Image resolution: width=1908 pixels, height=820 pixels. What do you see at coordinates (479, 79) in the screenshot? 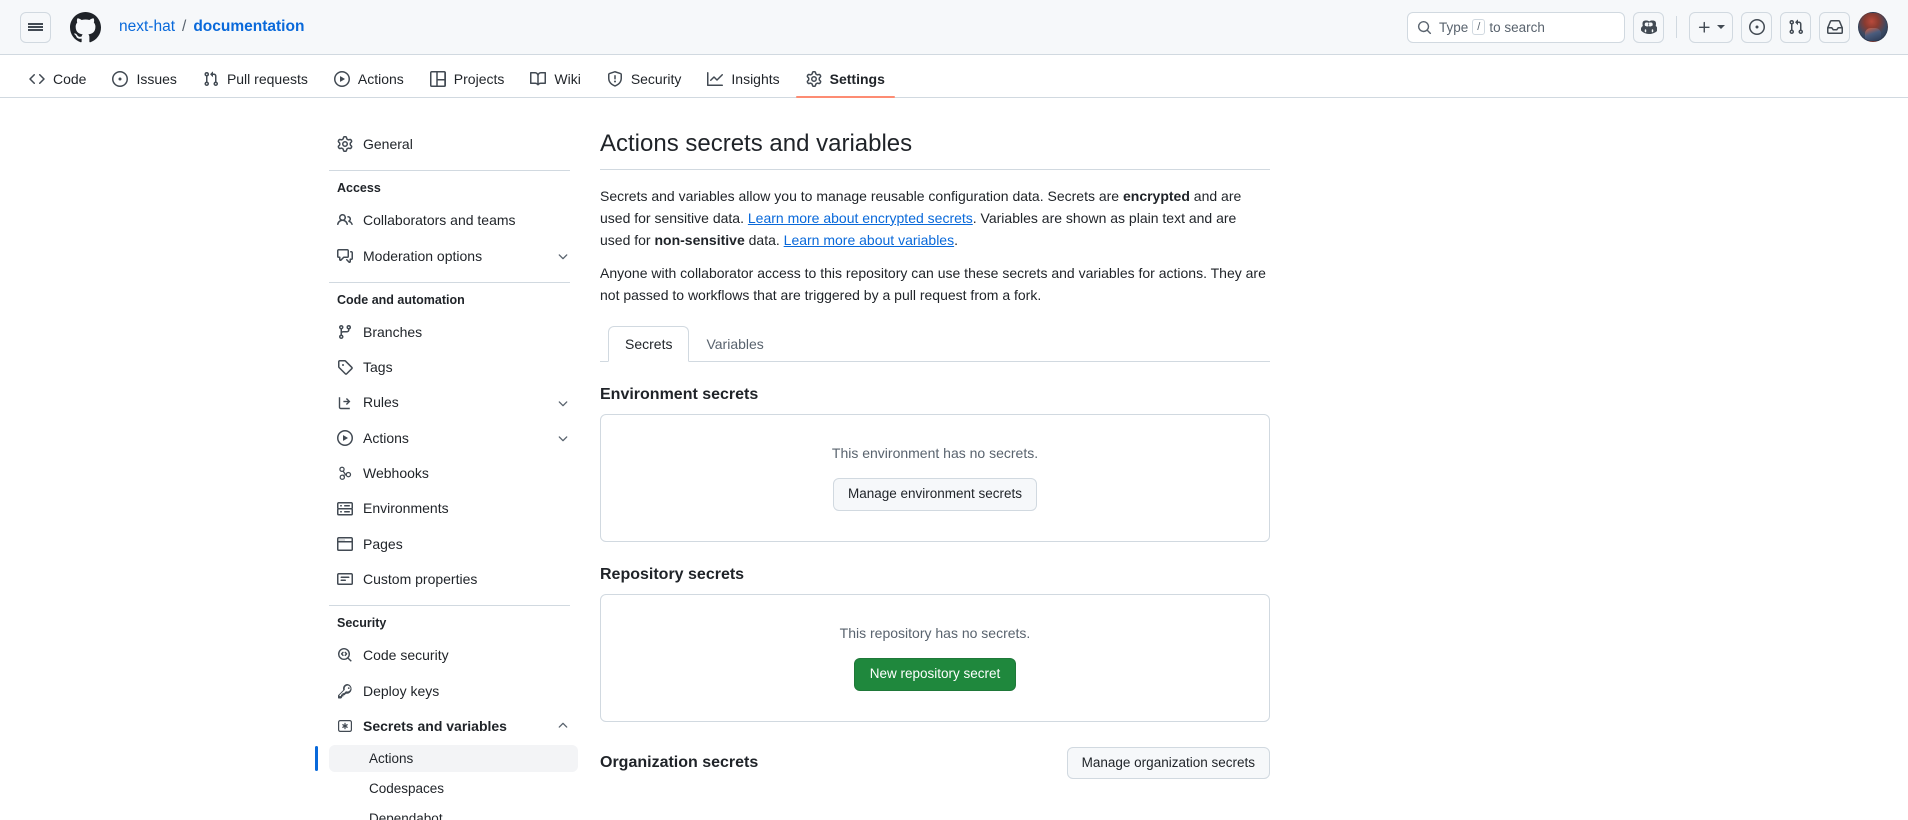
I see `repo-tab-label: Projects` at bounding box center [479, 79].